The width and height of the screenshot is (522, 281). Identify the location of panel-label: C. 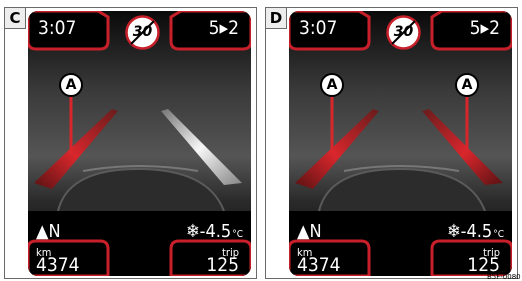
(15, 18).